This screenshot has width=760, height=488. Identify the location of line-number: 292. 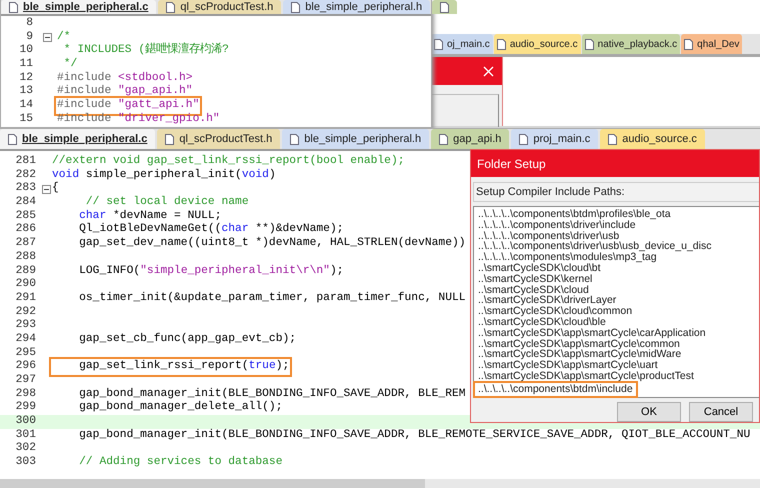
(25, 313).